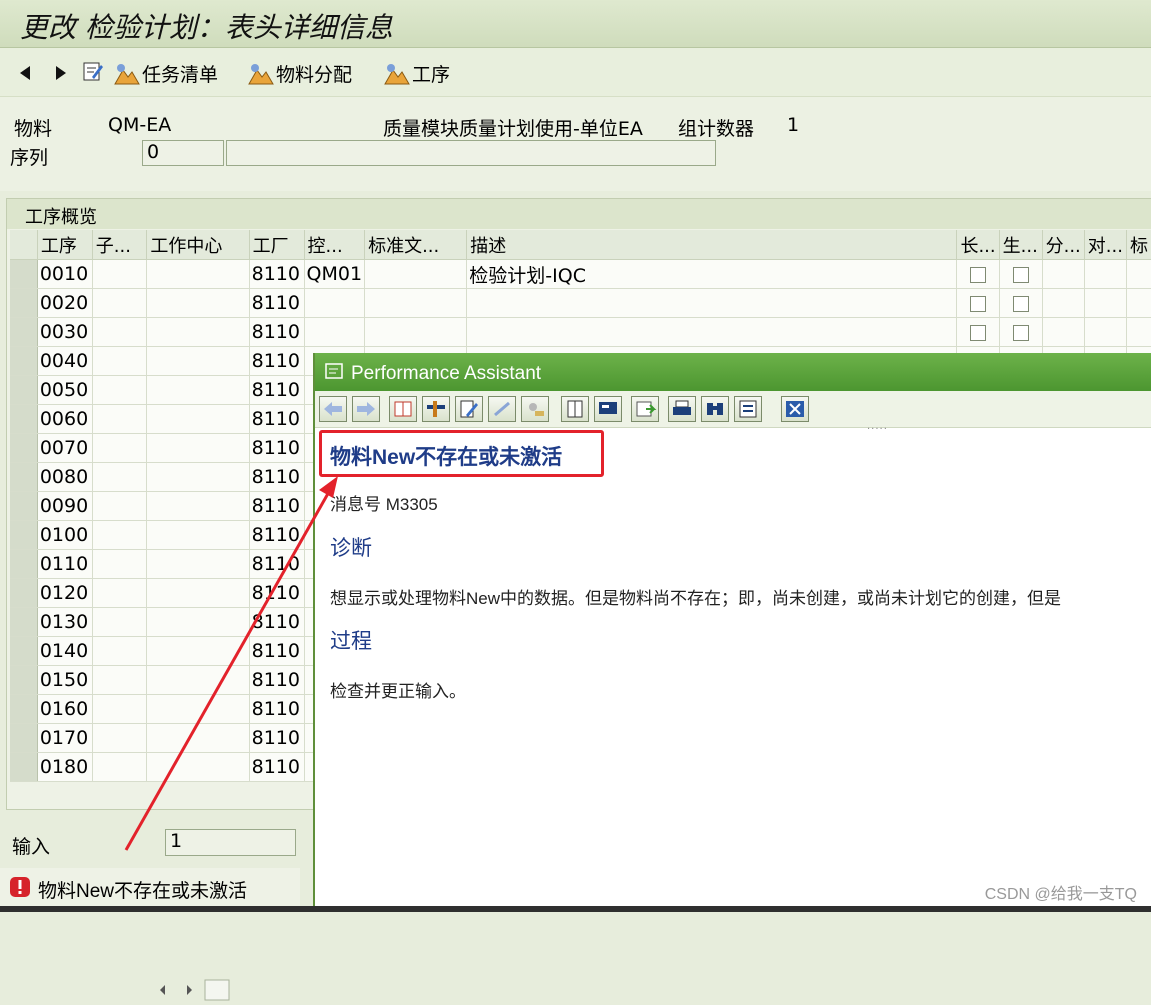 This screenshot has height=1005, width=1151. What do you see at coordinates (65, 274) in the screenshot?
I see `operation-cell: 0010` at bounding box center [65, 274].